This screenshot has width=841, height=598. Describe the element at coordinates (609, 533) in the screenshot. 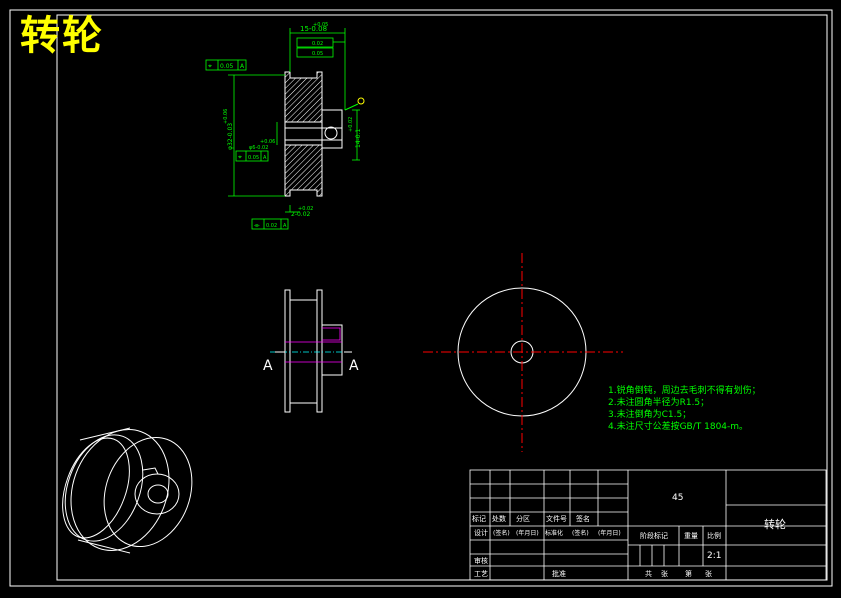

I see `tb-date2: (年月日)` at that location.